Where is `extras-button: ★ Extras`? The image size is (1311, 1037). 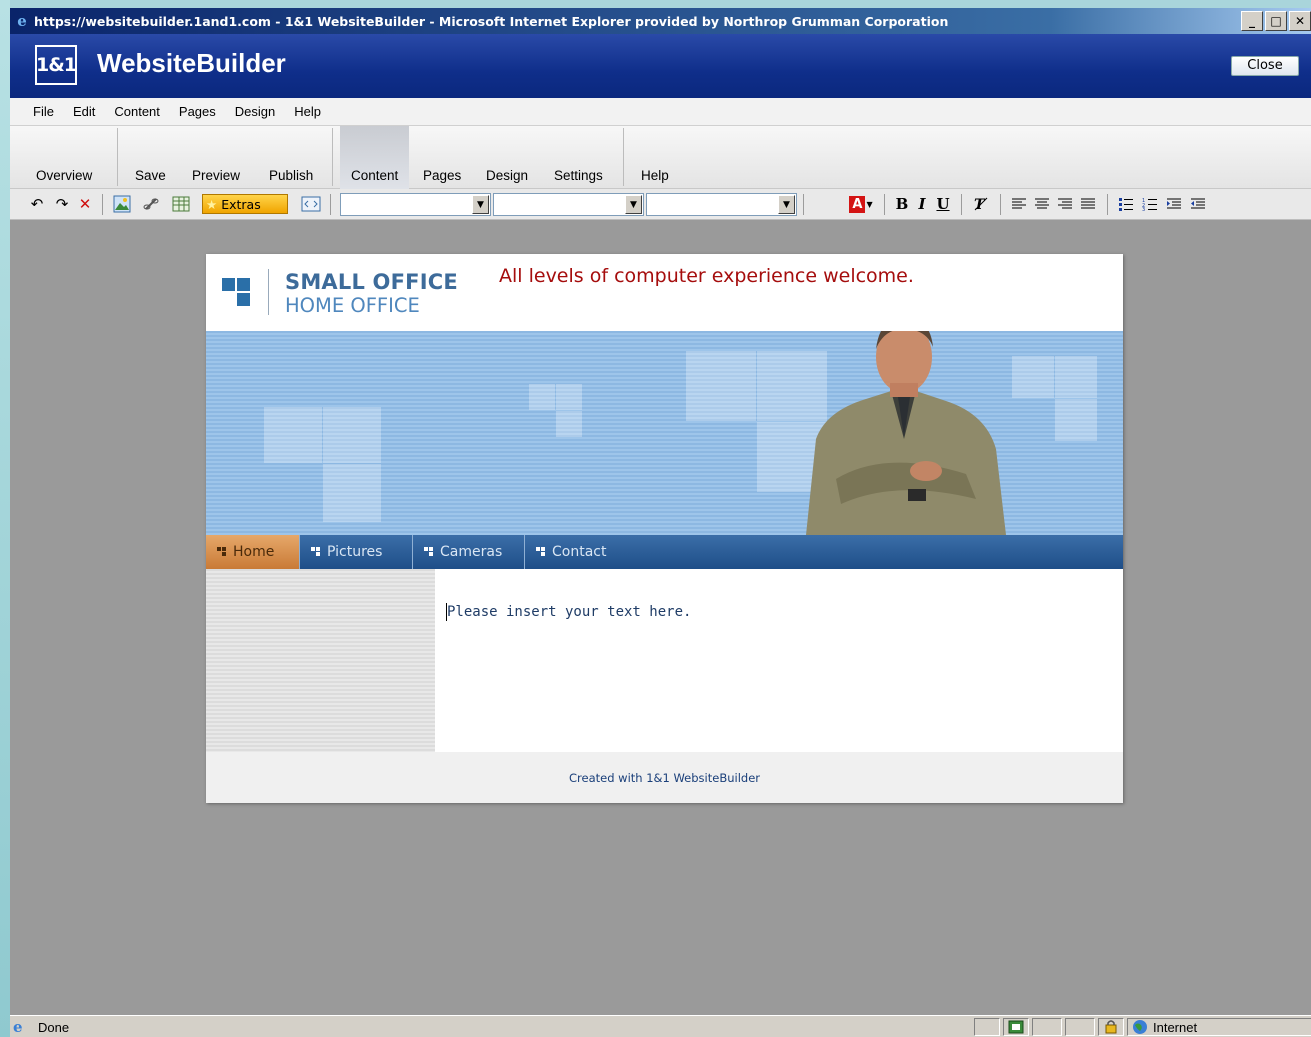 extras-button: ★ Extras is located at coordinates (245, 204).